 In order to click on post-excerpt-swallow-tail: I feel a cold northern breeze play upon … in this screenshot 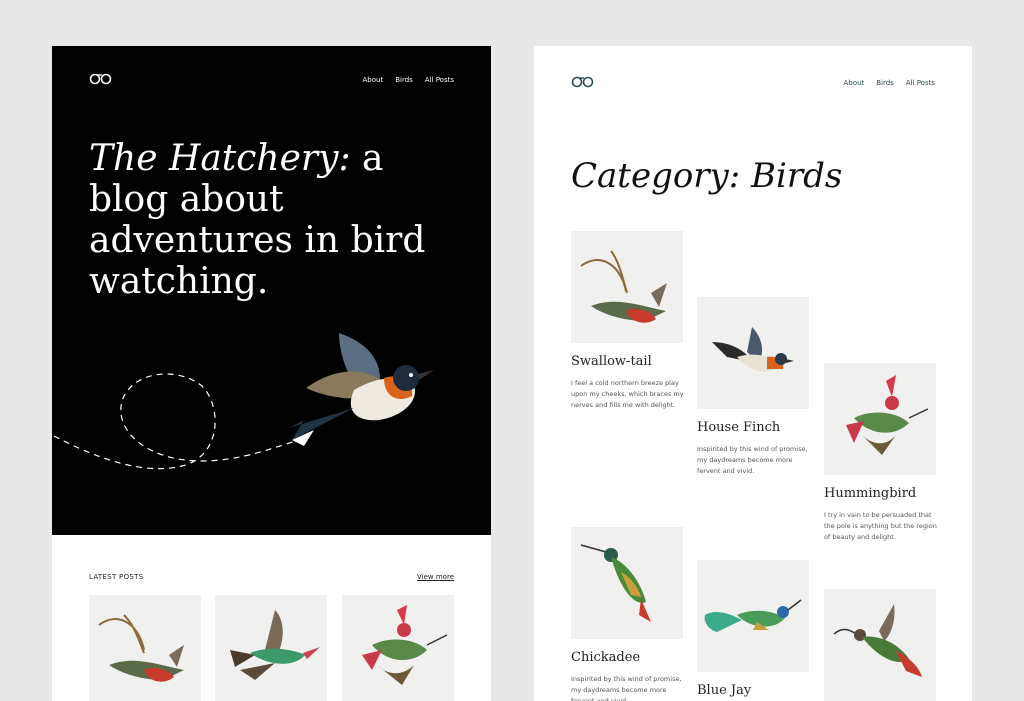, I will do `click(627, 394)`.